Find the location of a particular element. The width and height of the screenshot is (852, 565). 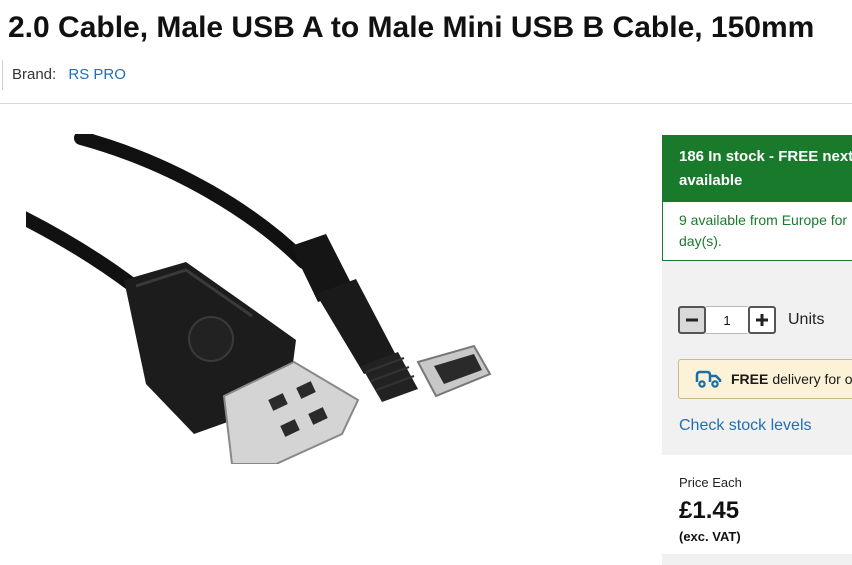

price-area: Price Each £1.45 (exc. VAT) is located at coordinates (757, 504).